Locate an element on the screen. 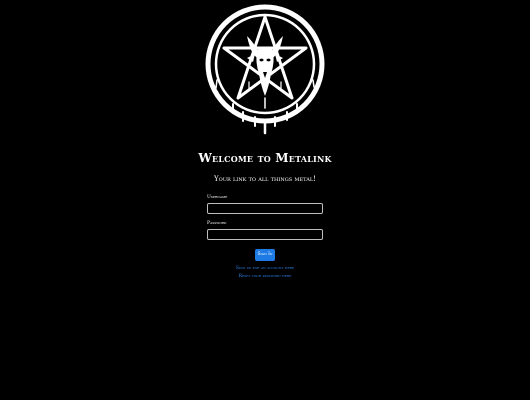 The image size is (530, 400). page-tagline: Your link to all things metal! is located at coordinates (265, 179).